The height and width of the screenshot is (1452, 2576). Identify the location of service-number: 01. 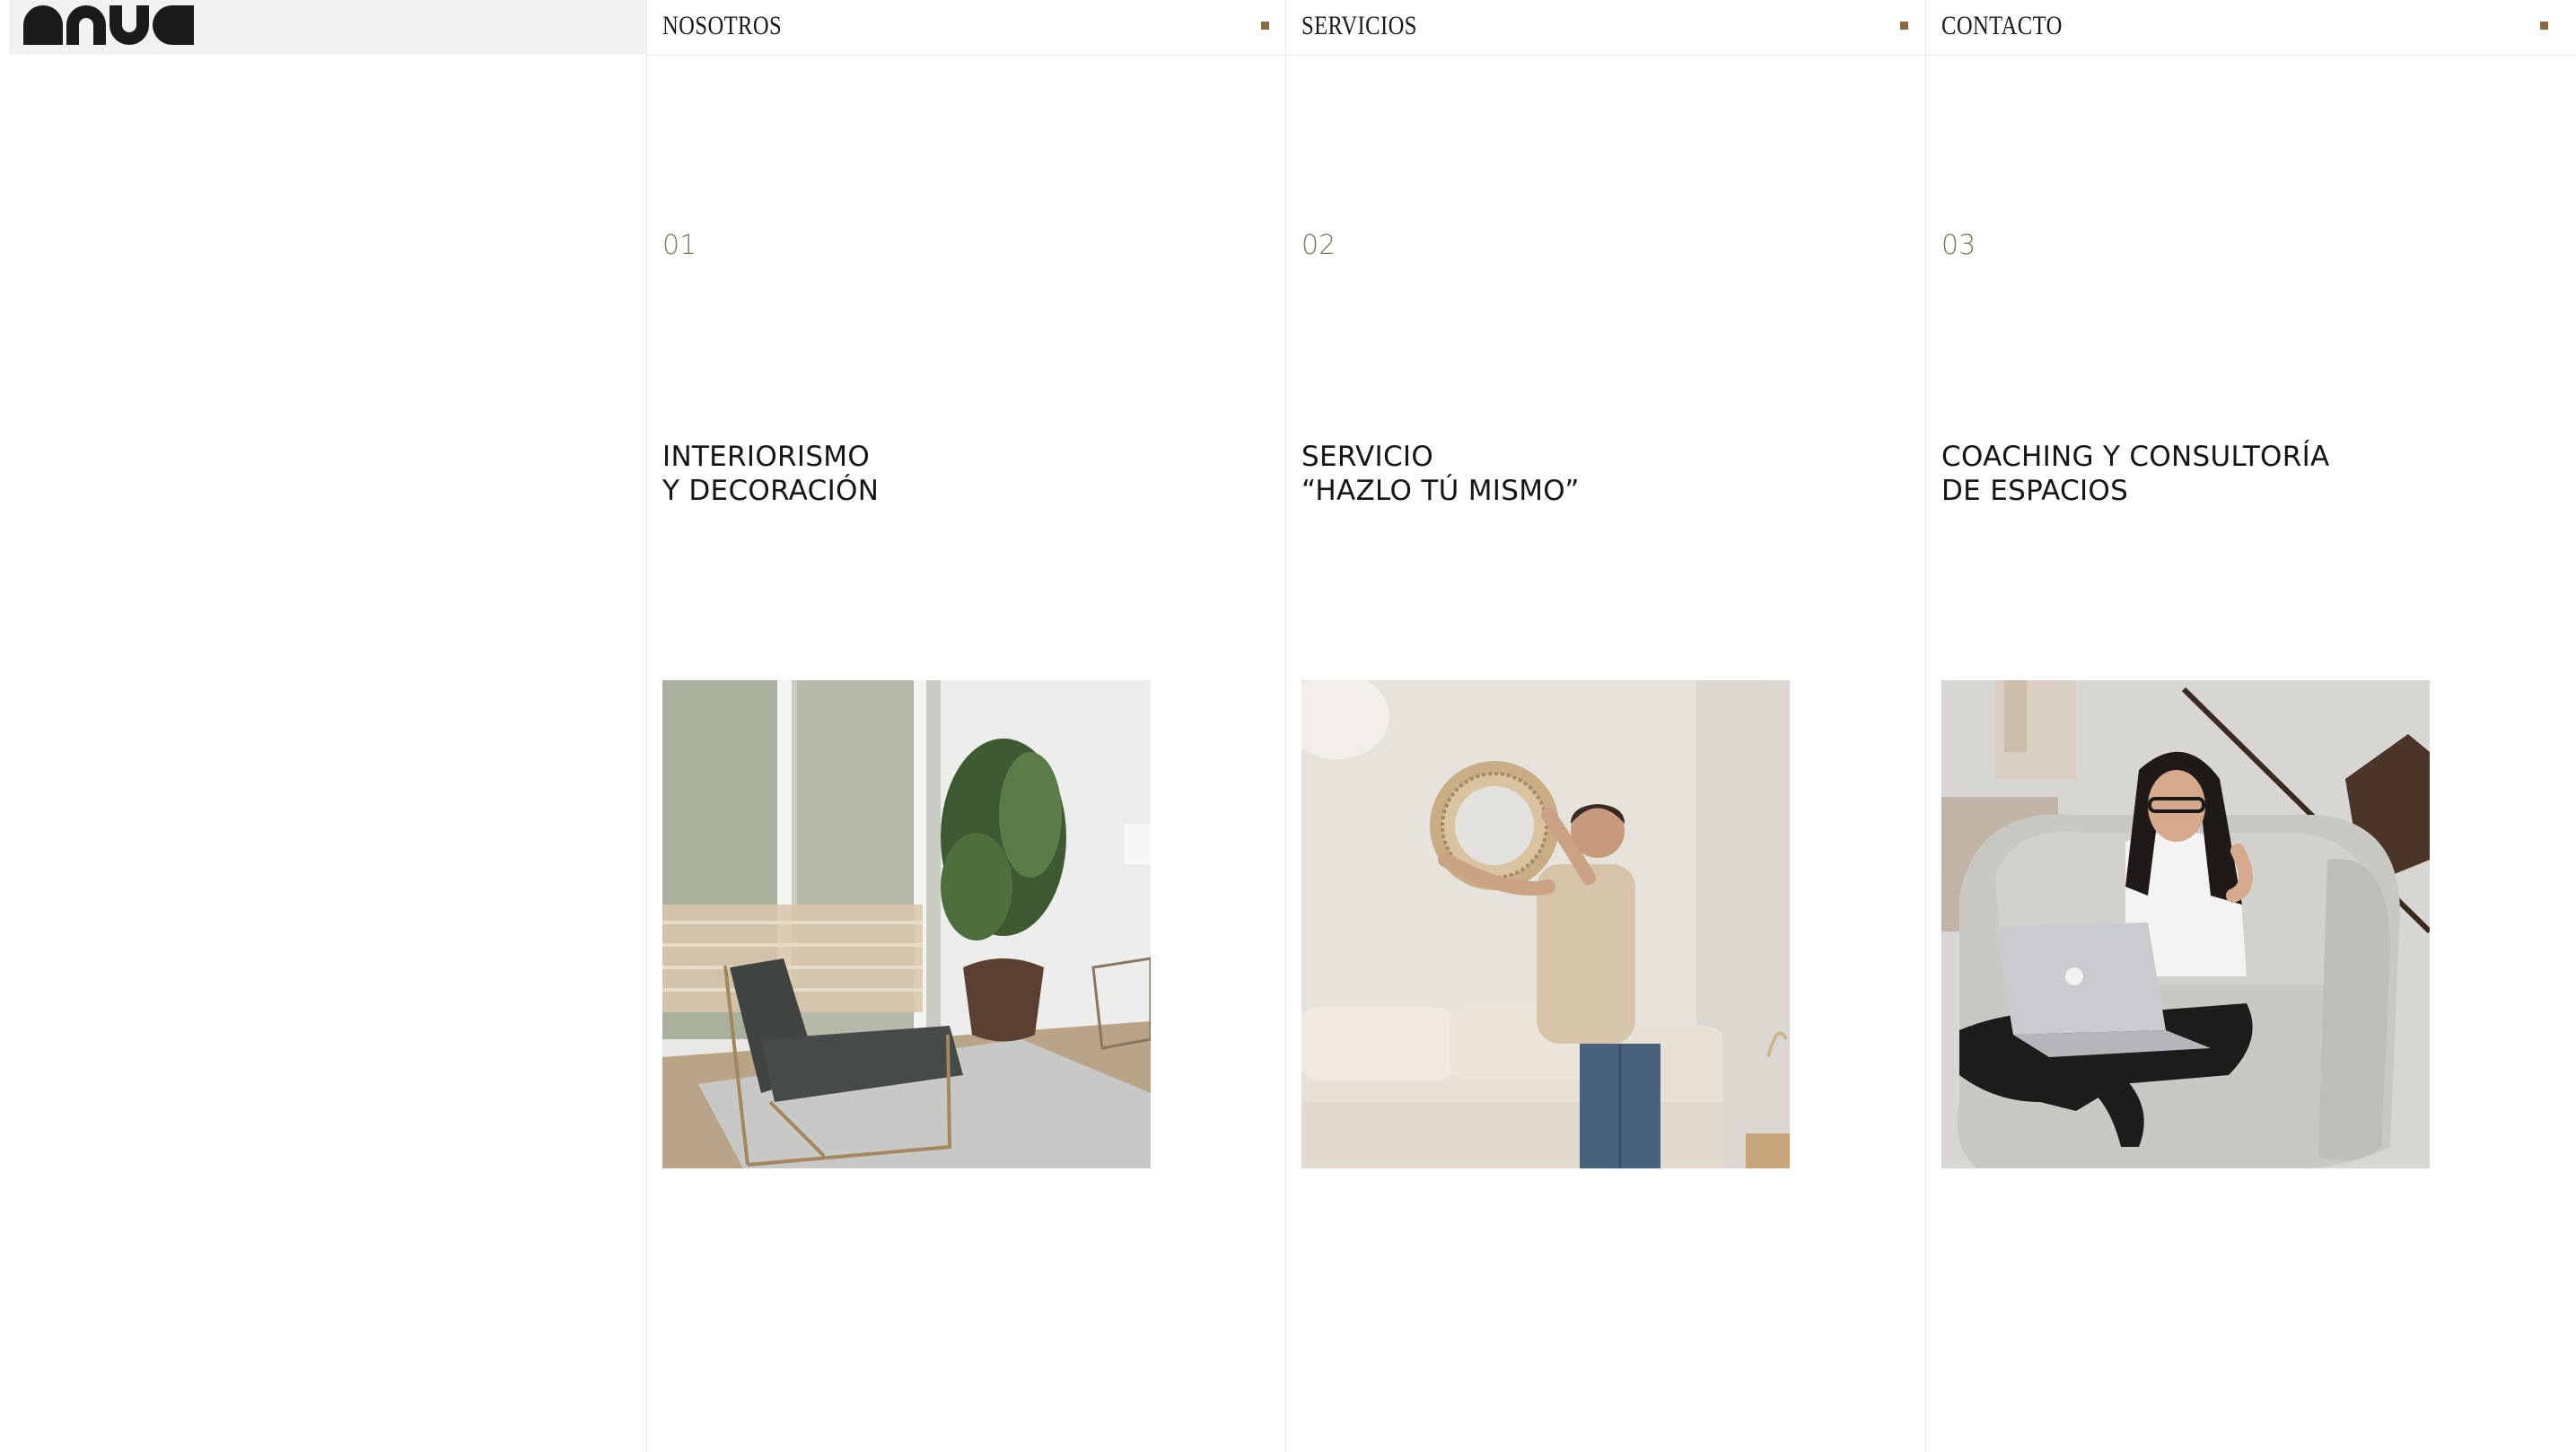
(679, 245).